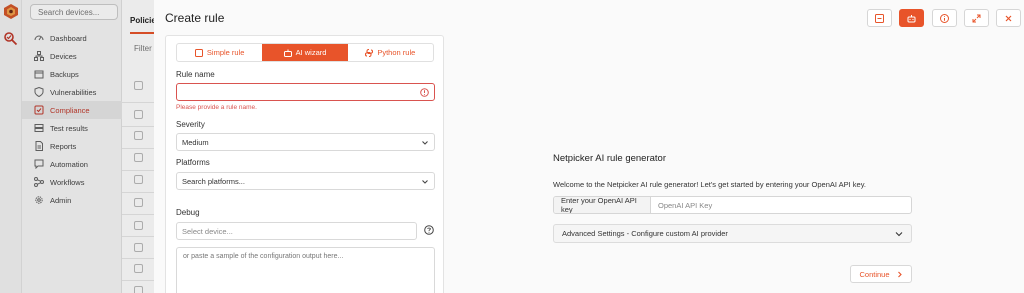  Describe the element at coordinates (610, 158) in the screenshot. I see `generator-title: Netpicker AI rule generator` at that location.